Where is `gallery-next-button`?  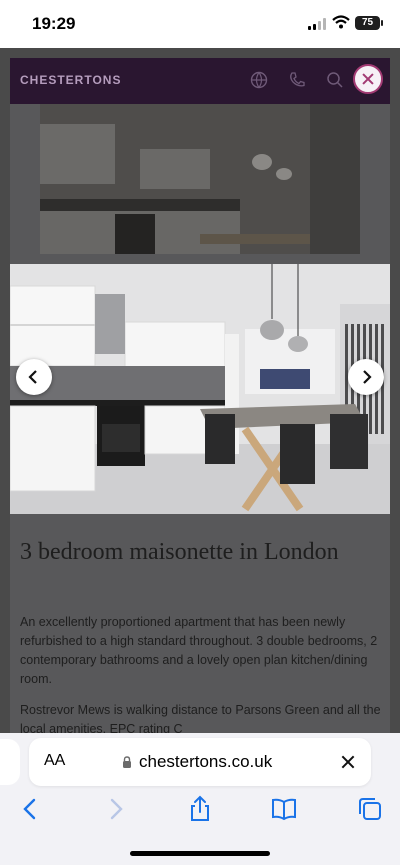
gallery-next-button is located at coordinates (366, 377).